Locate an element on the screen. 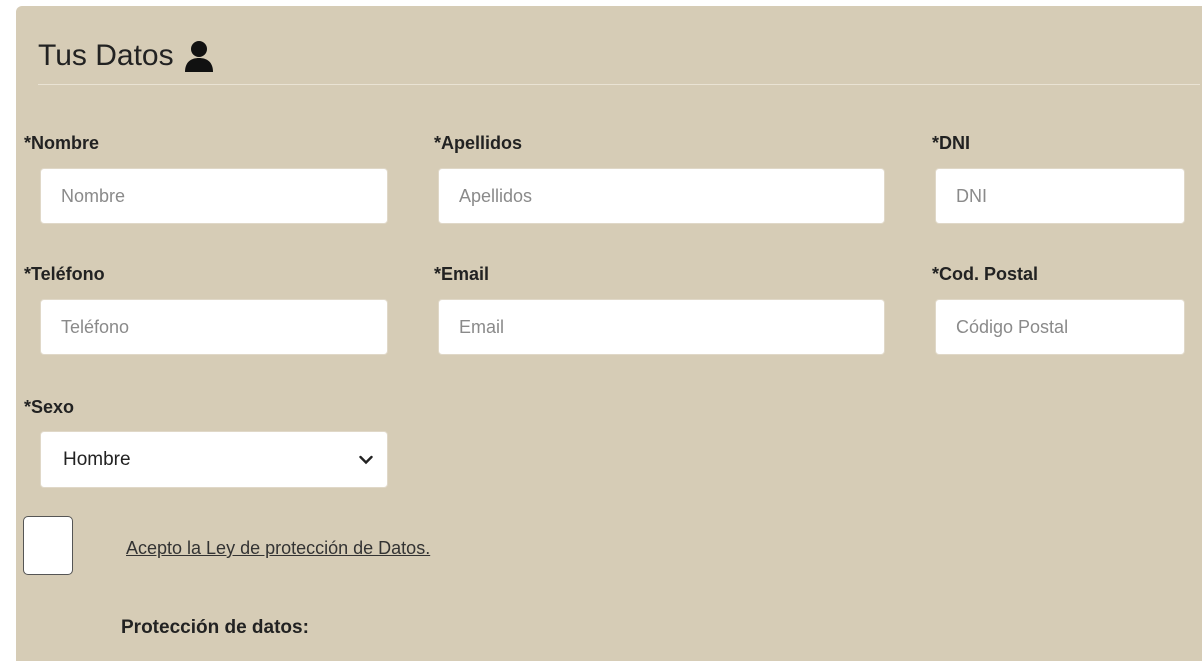 The width and height of the screenshot is (1202, 661). chevron-down-icon is located at coordinates (366, 460).